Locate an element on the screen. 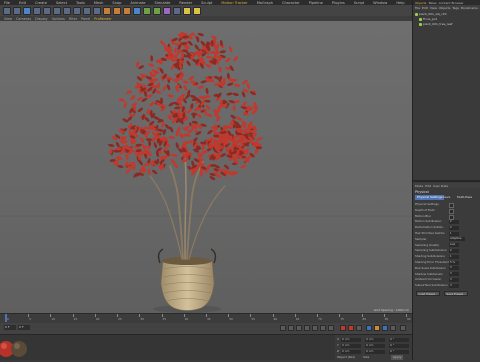 Image resolution: width=480 pixels, height=362 pixels. scale-icon is located at coordinates (47, 10).